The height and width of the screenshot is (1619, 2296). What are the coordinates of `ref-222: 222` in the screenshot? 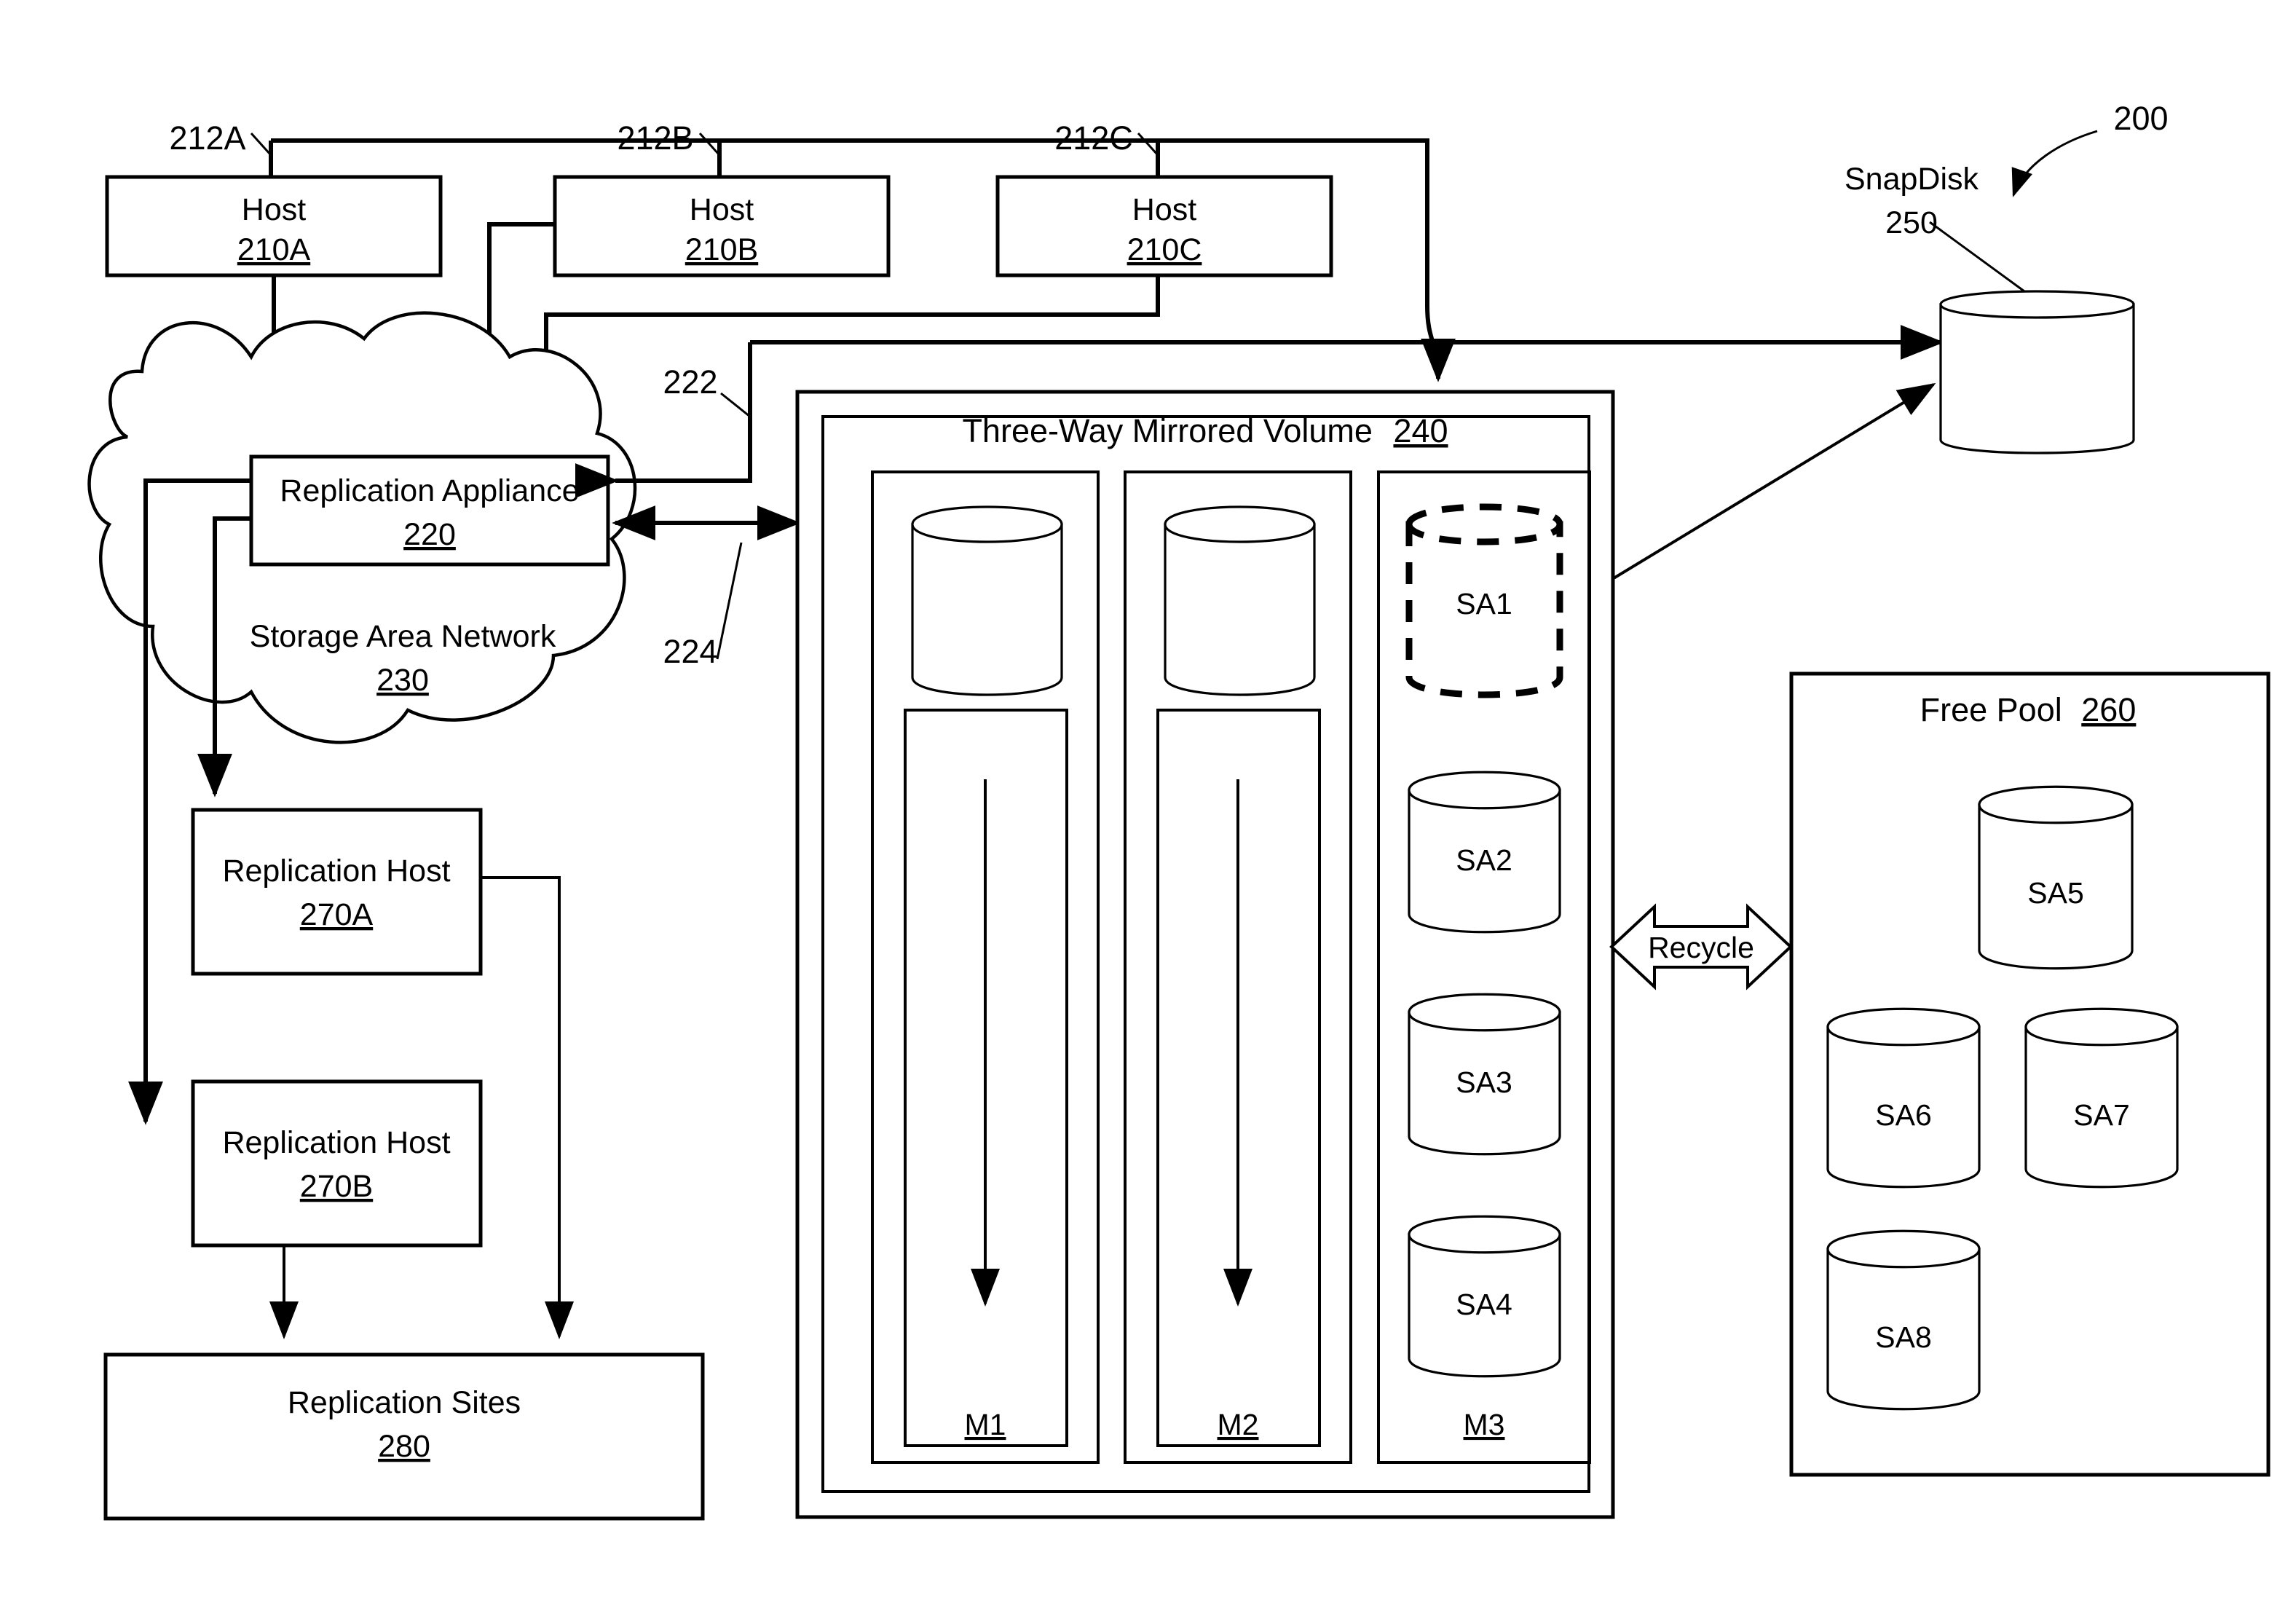 It's located at (690, 382).